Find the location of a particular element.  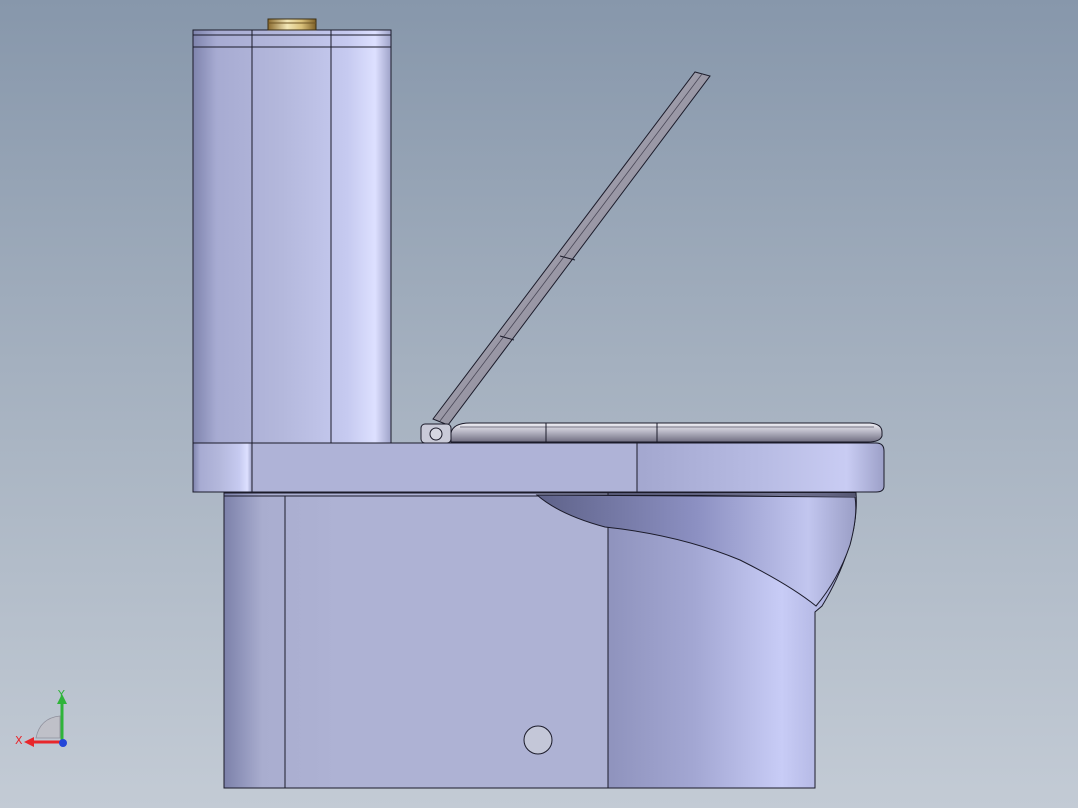

seat-ring is located at coordinates (666, 432).